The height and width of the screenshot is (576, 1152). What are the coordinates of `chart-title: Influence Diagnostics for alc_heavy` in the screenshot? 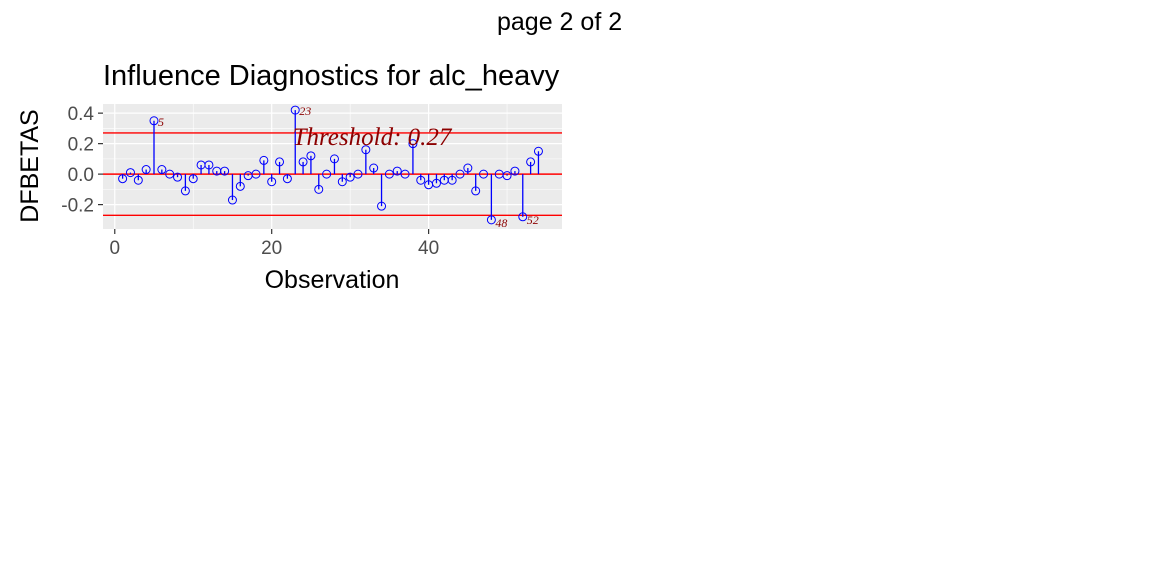 It's located at (331, 76).